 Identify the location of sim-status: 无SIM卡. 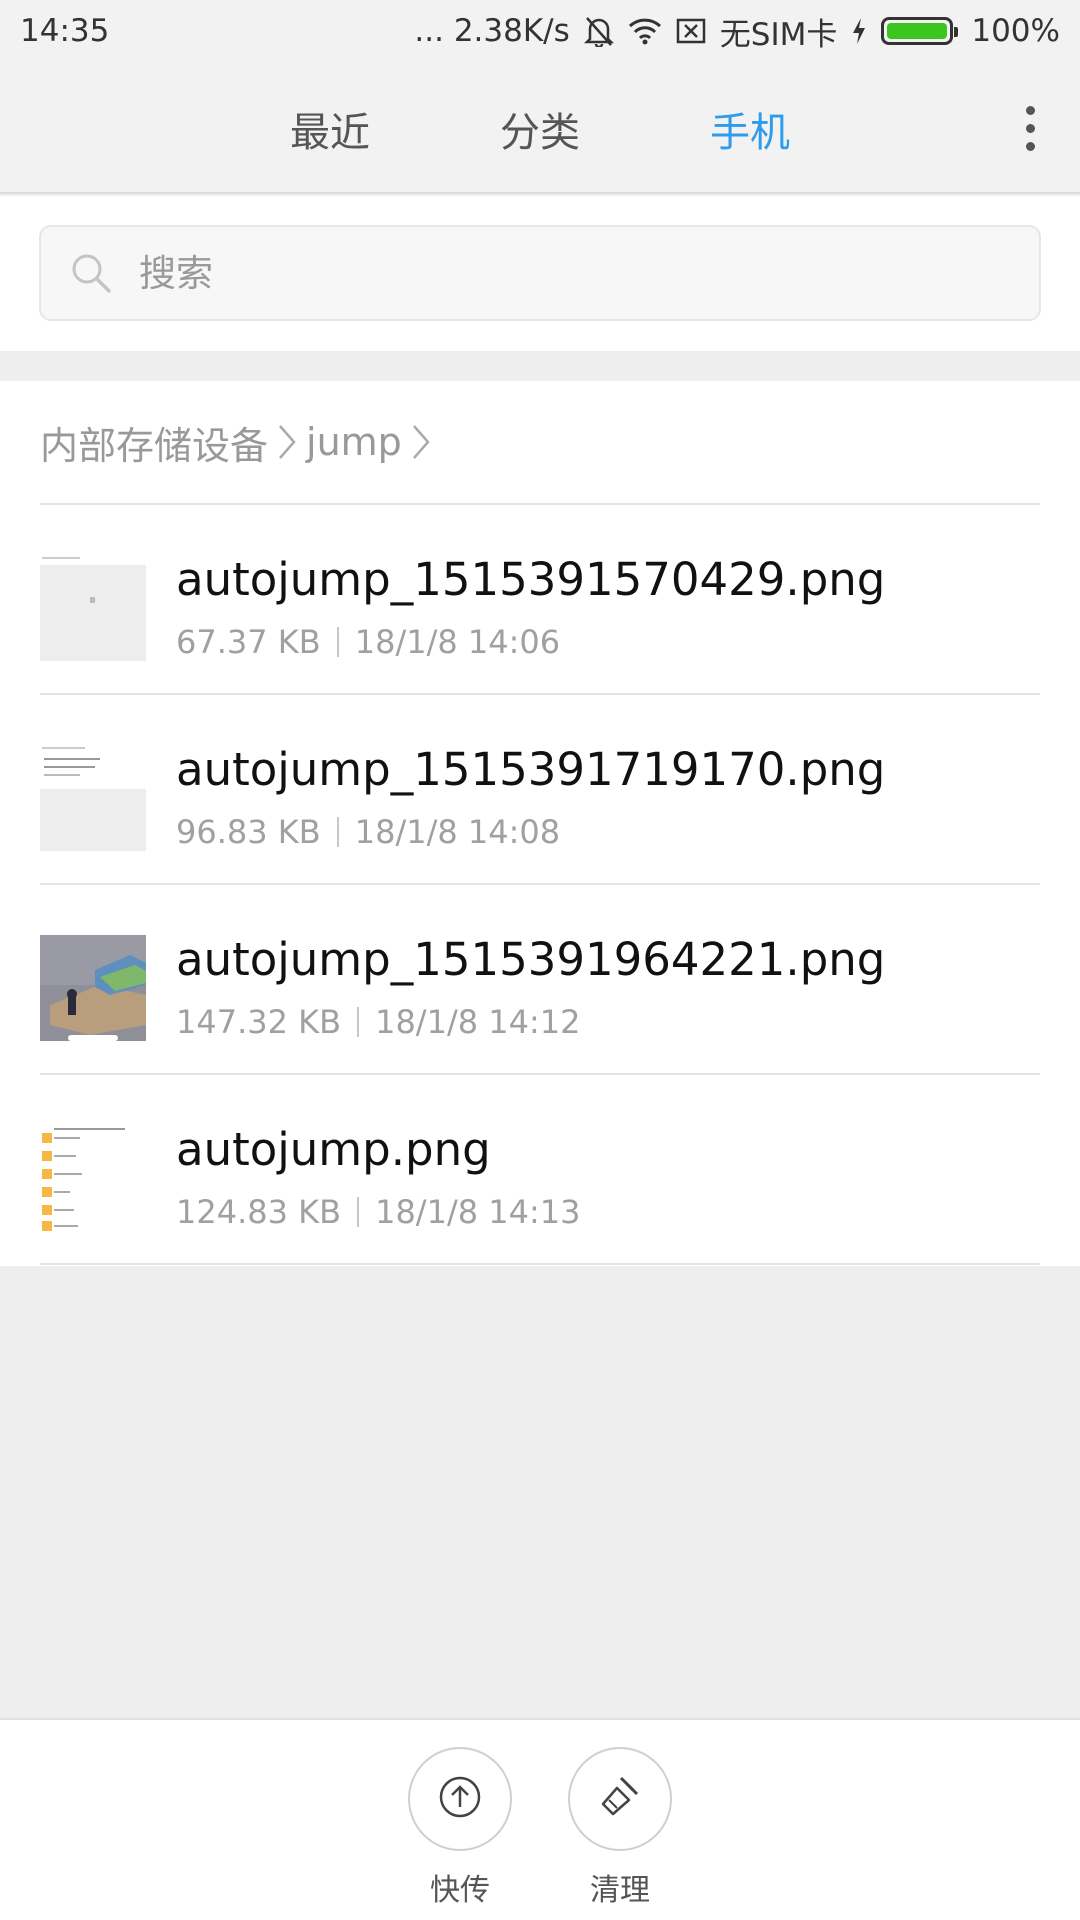
(778, 34).